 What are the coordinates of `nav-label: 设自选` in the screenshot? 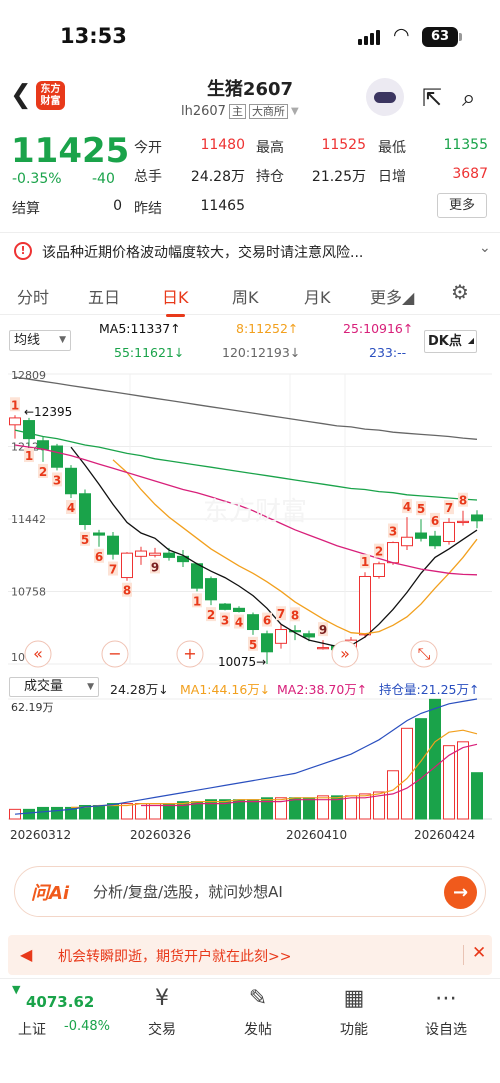 It's located at (446, 1030).